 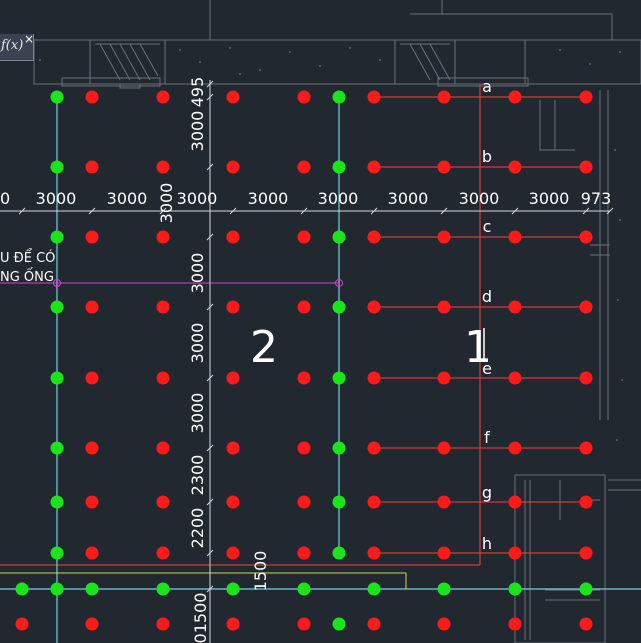 I want to click on row-label-f: f, so click(x=487, y=437).